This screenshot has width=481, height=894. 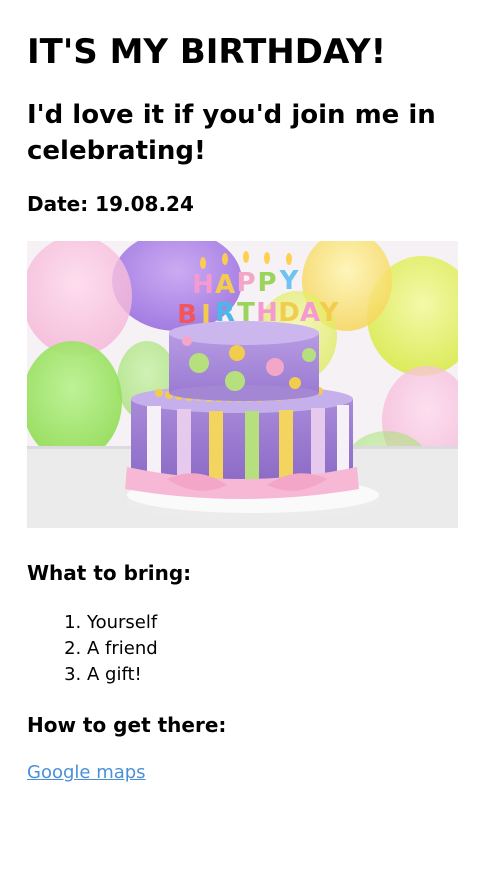 I want to click on page-title: IT'S MY BIRTHDAY!, so click(x=207, y=52).